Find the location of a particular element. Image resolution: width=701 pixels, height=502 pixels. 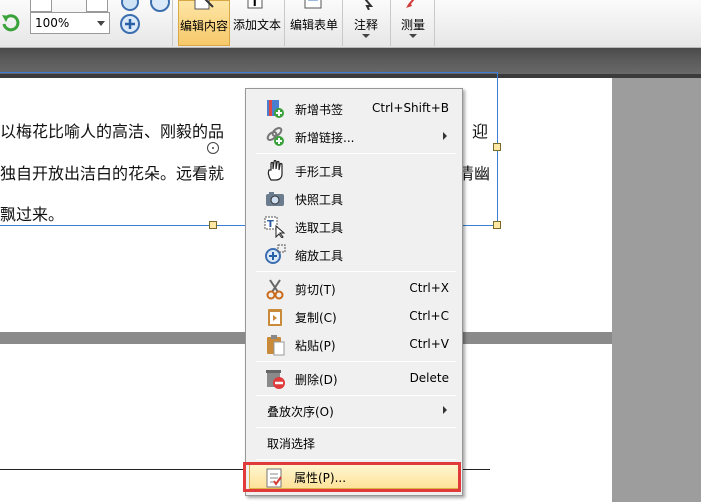

menu-item-snapshot-tool: 快照工具 is located at coordinates (354, 198).